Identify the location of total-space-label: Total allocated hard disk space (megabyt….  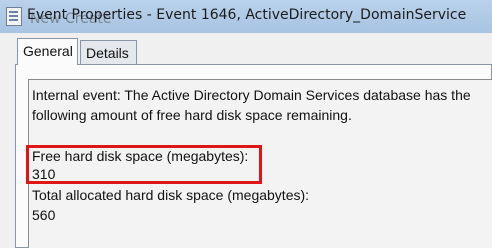
(171, 195).